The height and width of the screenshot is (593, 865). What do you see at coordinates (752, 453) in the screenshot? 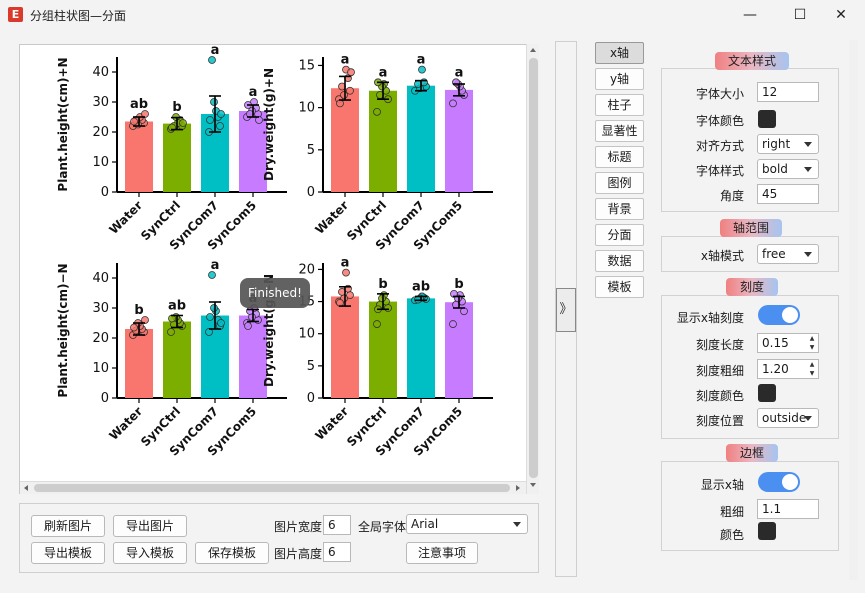
I see `border-title: 边框` at bounding box center [752, 453].